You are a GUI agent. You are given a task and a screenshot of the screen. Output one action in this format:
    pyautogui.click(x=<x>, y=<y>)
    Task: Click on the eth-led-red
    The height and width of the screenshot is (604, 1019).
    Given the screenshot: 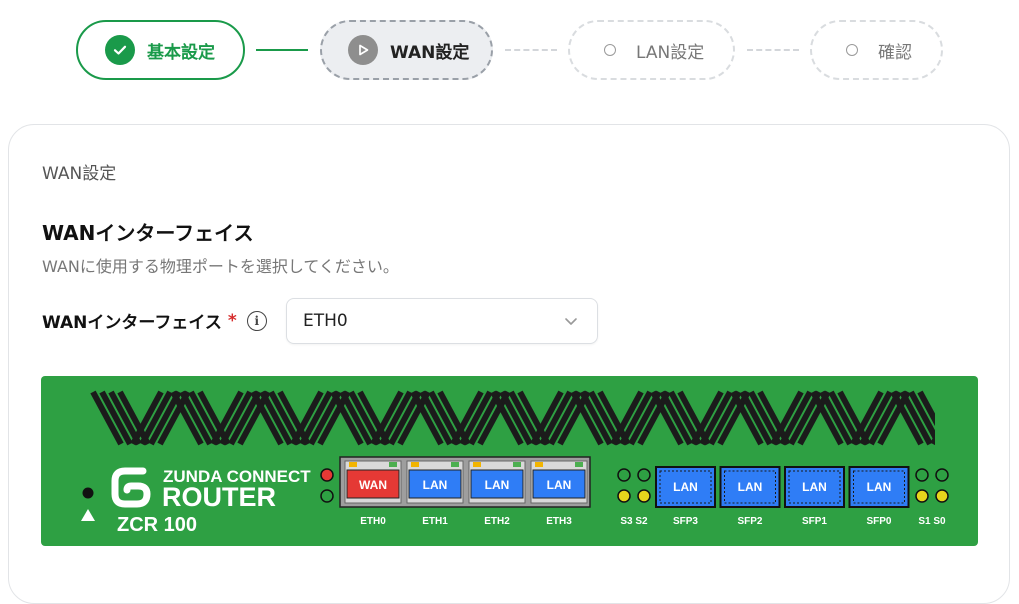 What is the action you would take?
    pyautogui.click(x=327, y=475)
    